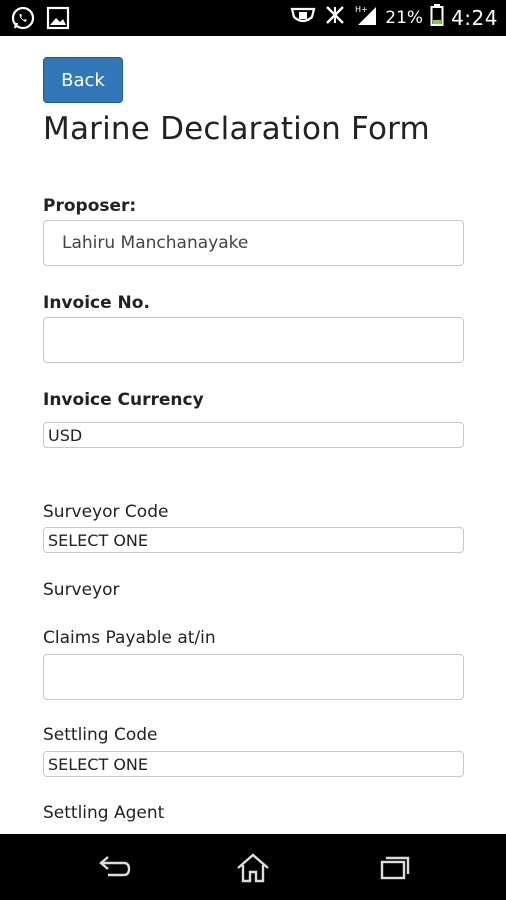 This screenshot has width=506, height=900. Describe the element at coordinates (236, 129) in the screenshot. I see `page-title: Marine Declaration Form` at that location.